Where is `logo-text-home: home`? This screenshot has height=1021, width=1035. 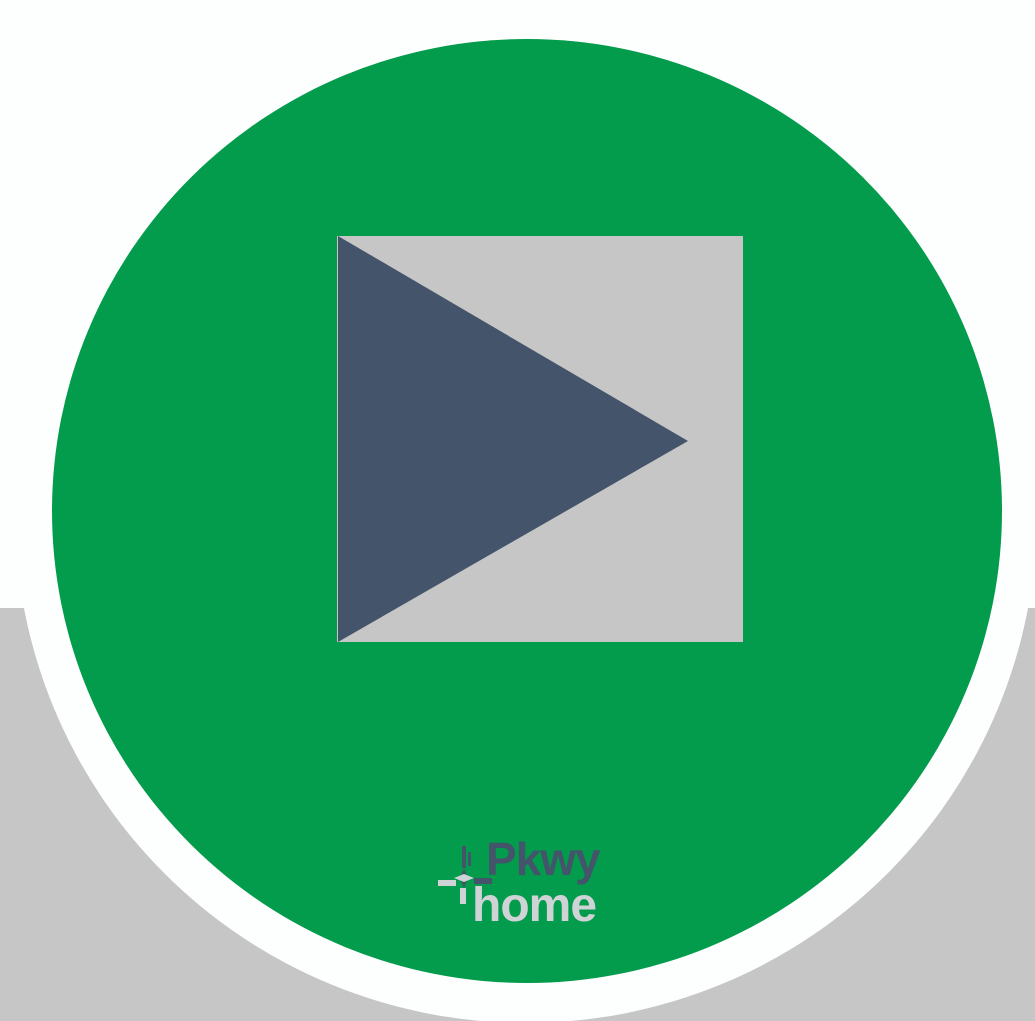 logo-text-home: home is located at coordinates (534, 905).